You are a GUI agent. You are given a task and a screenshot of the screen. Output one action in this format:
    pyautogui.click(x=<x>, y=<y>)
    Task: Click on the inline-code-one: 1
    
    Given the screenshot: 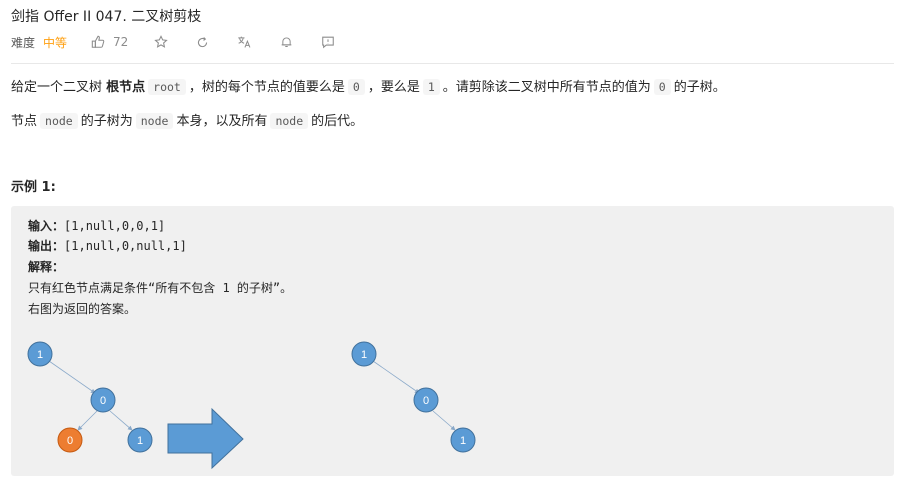 What is the action you would take?
    pyautogui.click(x=431, y=87)
    